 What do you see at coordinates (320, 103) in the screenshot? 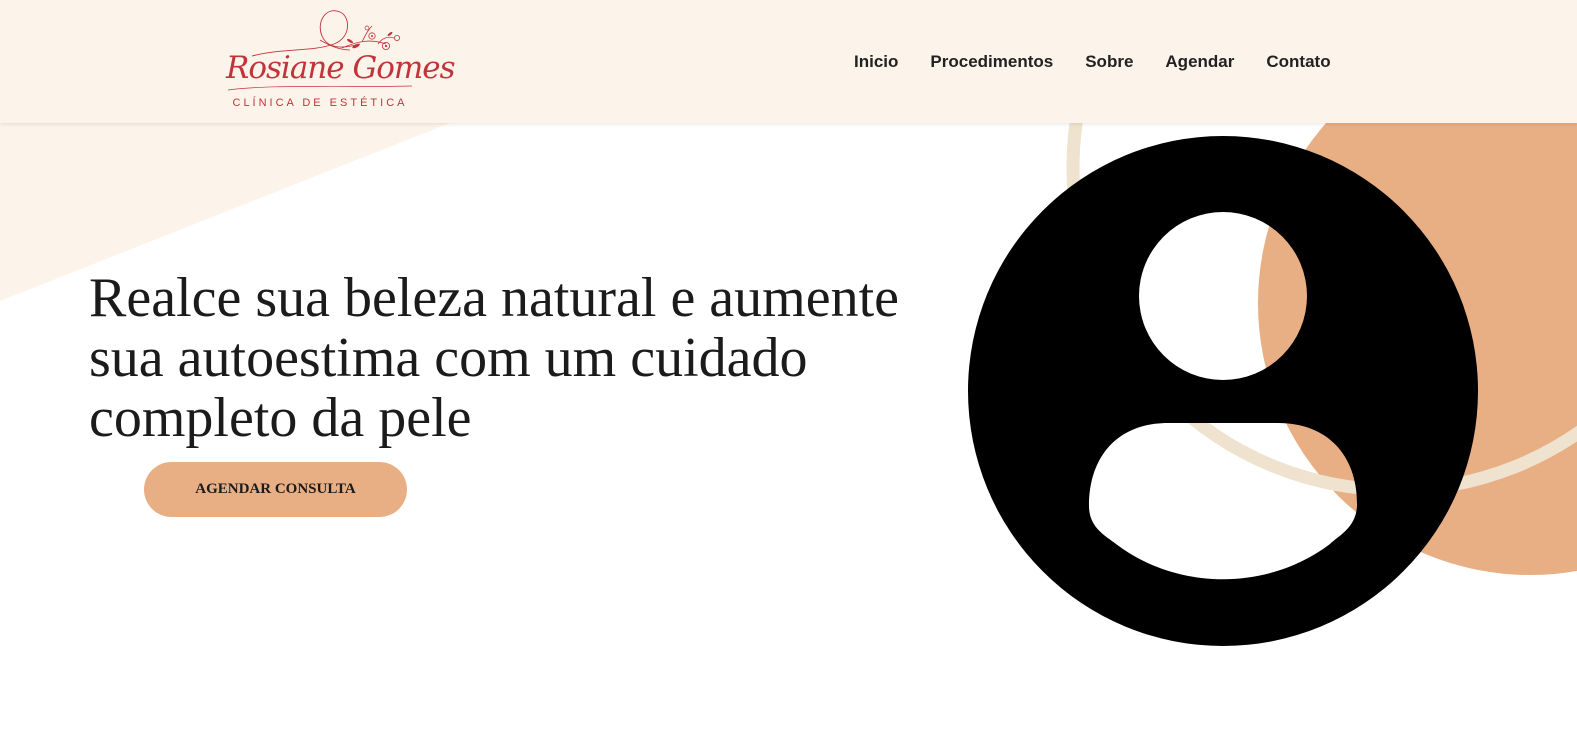
I see `brand-subtitle: CLÍNICA DE ESTÉTICA` at bounding box center [320, 103].